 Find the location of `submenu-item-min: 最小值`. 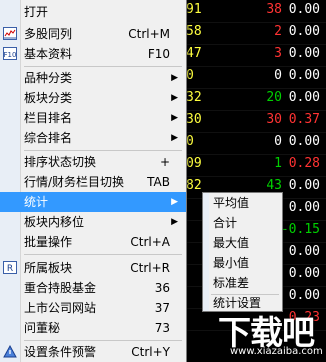

submenu-item-min: 最小值 is located at coordinates (242, 263).